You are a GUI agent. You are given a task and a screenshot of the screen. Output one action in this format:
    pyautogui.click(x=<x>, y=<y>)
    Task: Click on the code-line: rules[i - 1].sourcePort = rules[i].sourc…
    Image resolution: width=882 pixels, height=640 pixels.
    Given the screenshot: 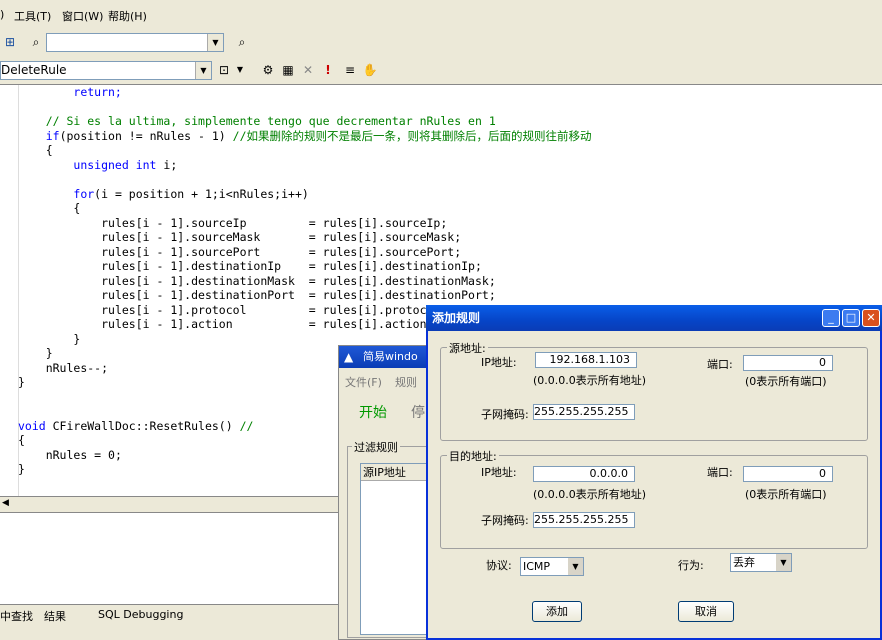 What is the action you would take?
    pyautogui.click(x=305, y=252)
    